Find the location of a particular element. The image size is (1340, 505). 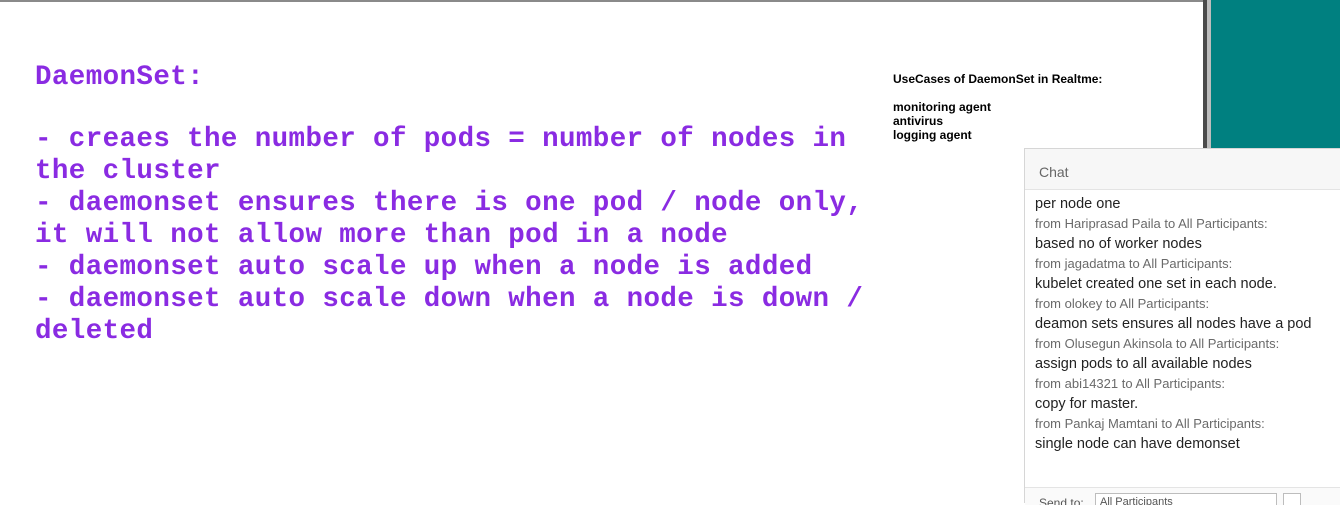

chat-message-sender: from olokey to All Participants: is located at coordinates (1122, 303).